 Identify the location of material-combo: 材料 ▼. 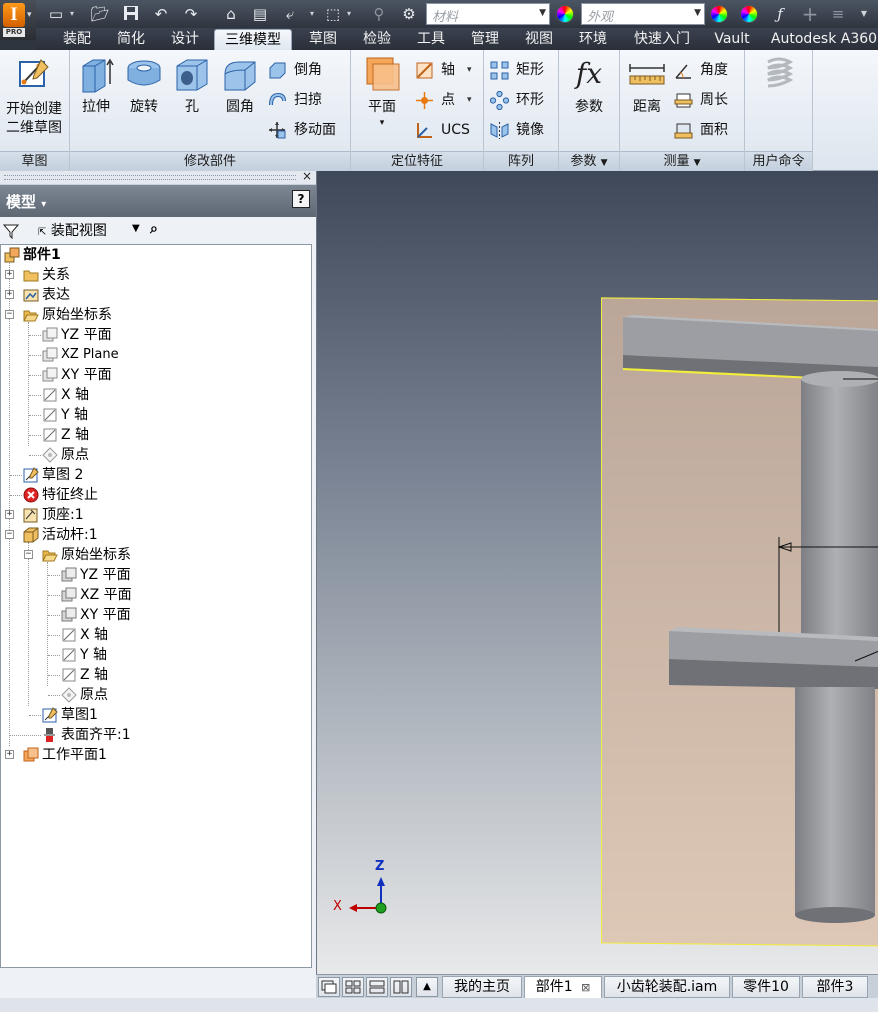
(488, 14).